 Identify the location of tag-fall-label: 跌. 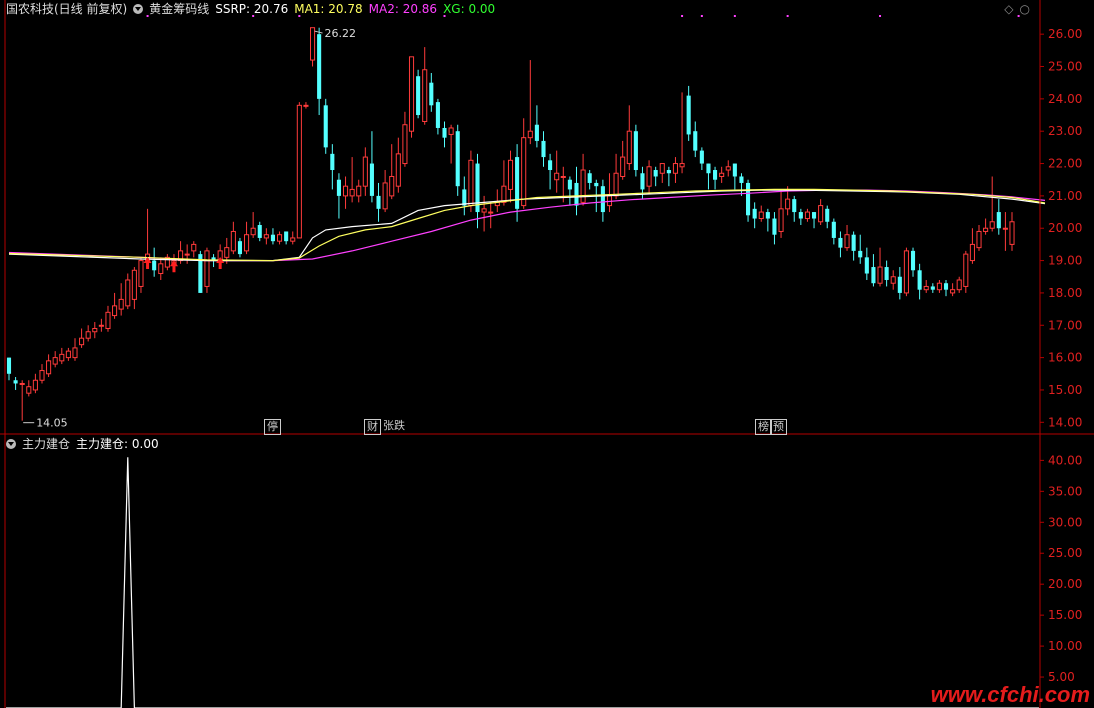
(399, 425).